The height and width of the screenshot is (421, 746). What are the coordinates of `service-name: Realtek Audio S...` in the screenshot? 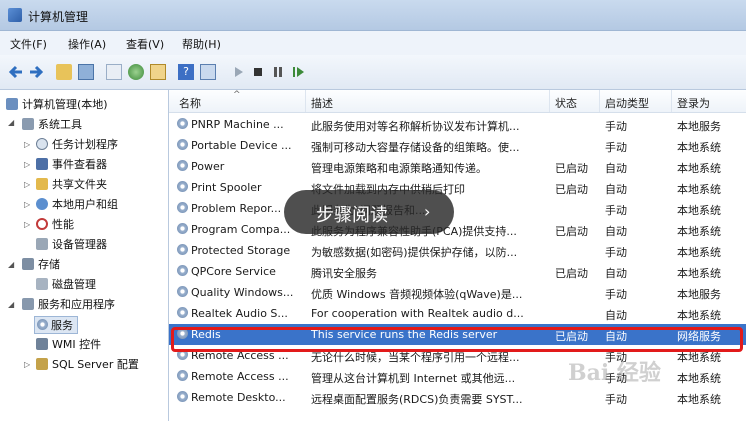 It's located at (241, 313).